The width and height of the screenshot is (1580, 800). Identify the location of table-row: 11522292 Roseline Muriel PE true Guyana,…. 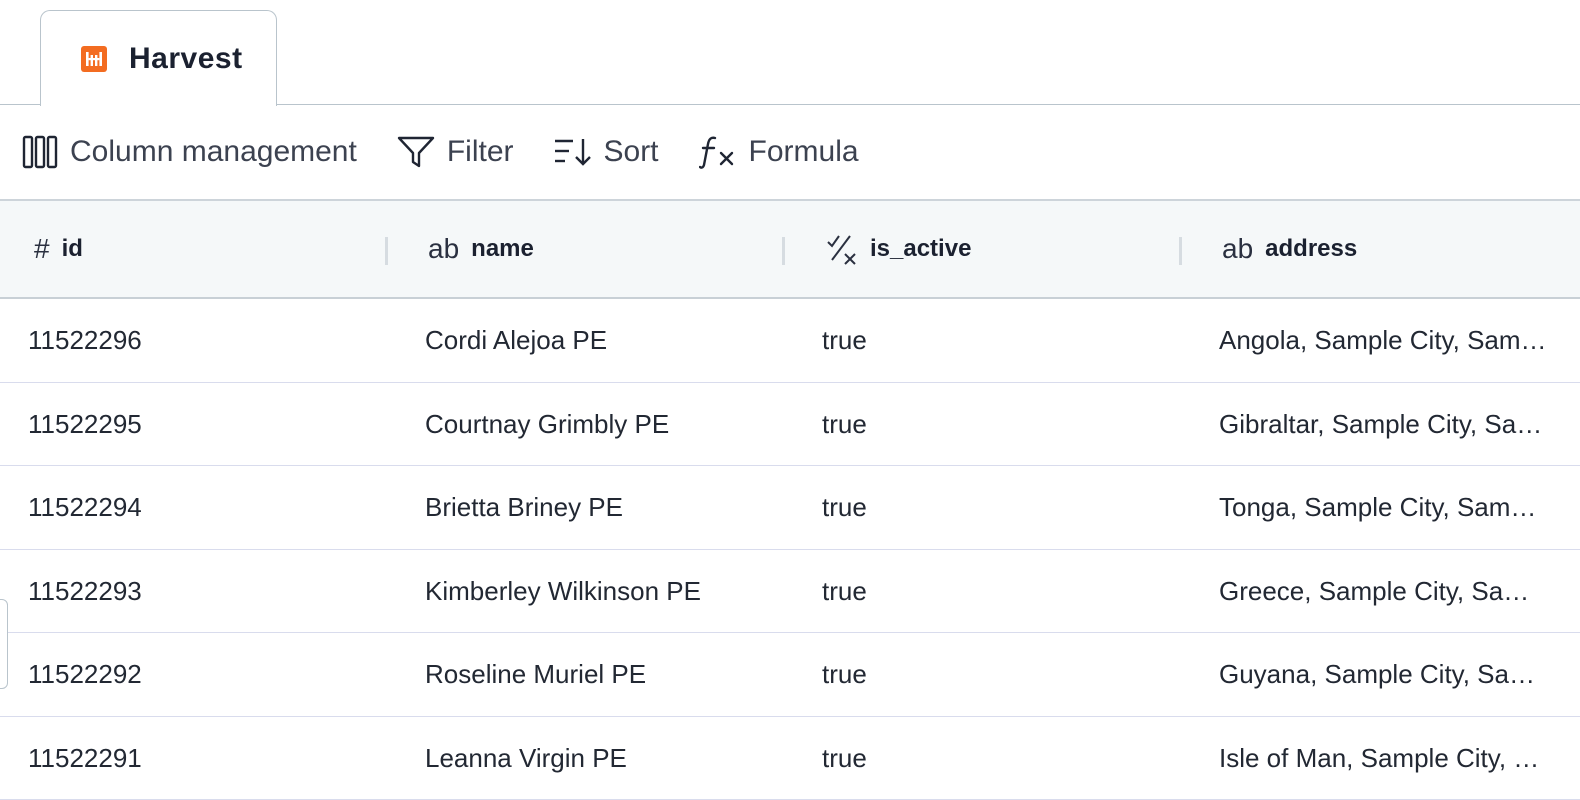
(790, 675).